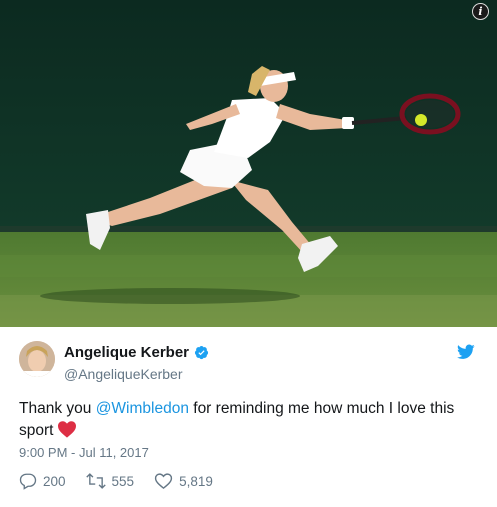 Image resolution: width=497 pixels, height=507 pixels. What do you see at coordinates (142, 408) in the screenshot?
I see `mention-link: @Wimbledon` at bounding box center [142, 408].